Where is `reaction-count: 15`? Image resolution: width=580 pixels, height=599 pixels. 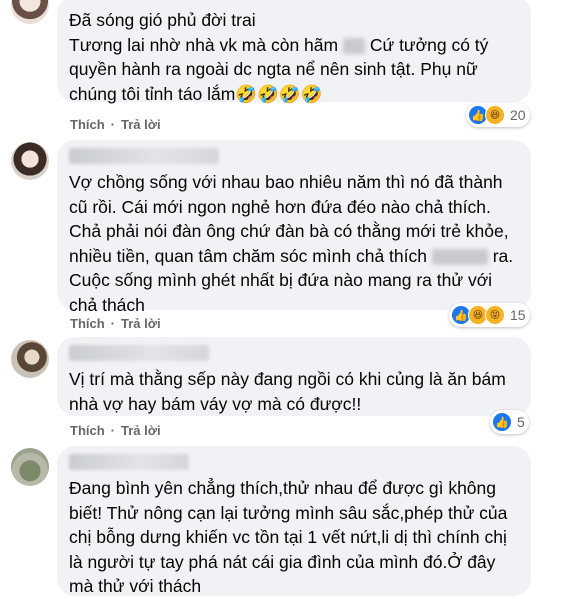 reaction-count: 15 is located at coordinates (518, 315).